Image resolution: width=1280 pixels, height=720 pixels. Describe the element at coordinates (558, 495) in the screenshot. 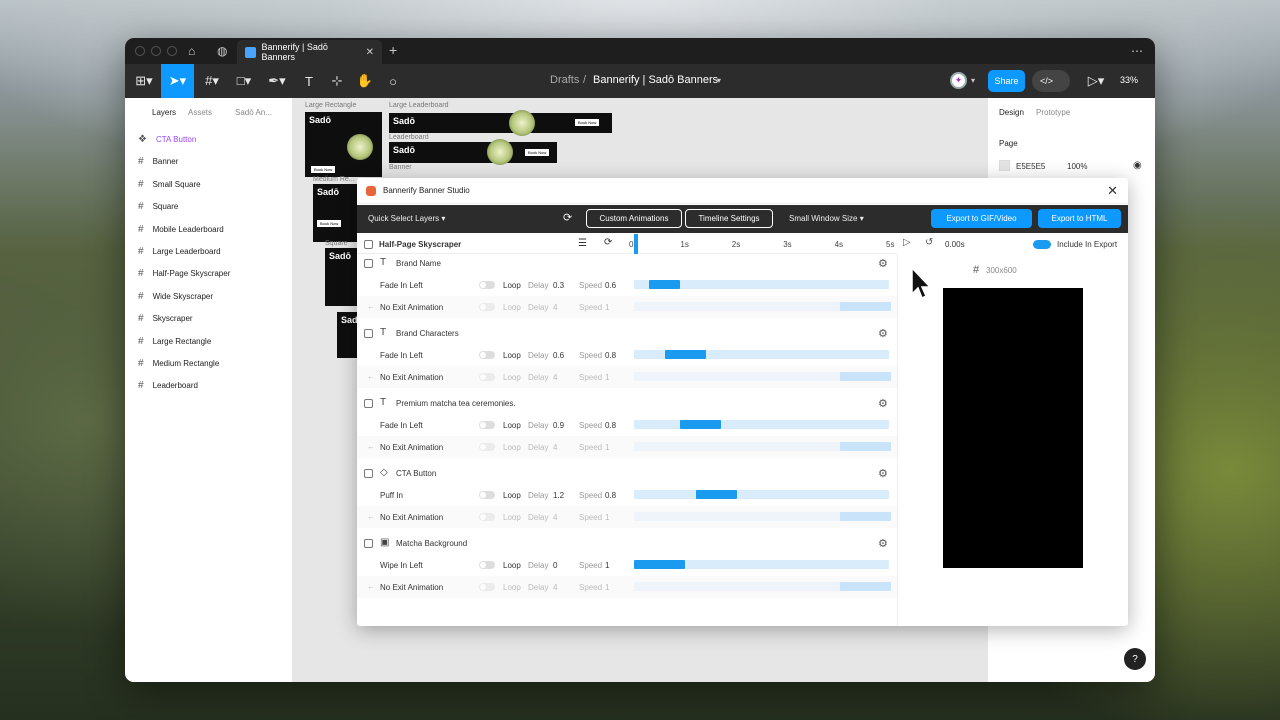

I see `delay-value: 1.2` at that location.